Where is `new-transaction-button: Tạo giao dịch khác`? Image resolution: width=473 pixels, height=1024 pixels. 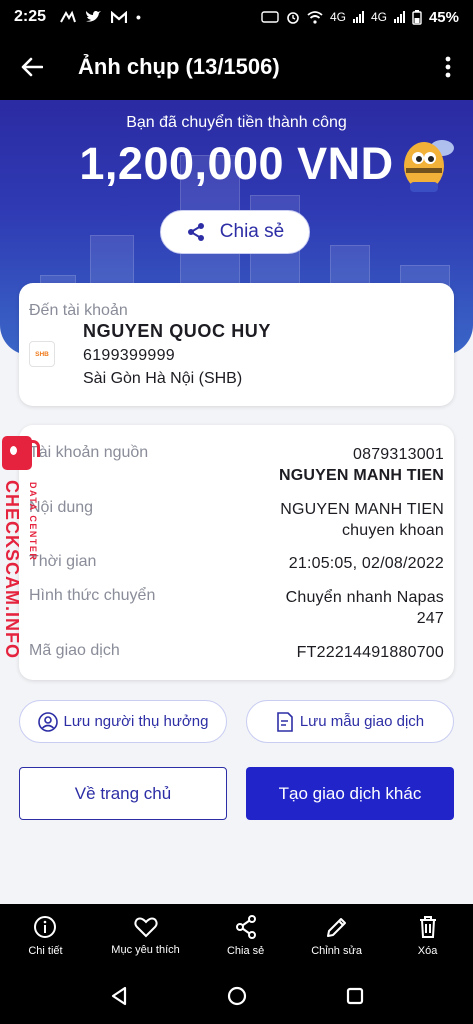 new-transaction-button: Tạo giao dịch khác is located at coordinates (350, 793).